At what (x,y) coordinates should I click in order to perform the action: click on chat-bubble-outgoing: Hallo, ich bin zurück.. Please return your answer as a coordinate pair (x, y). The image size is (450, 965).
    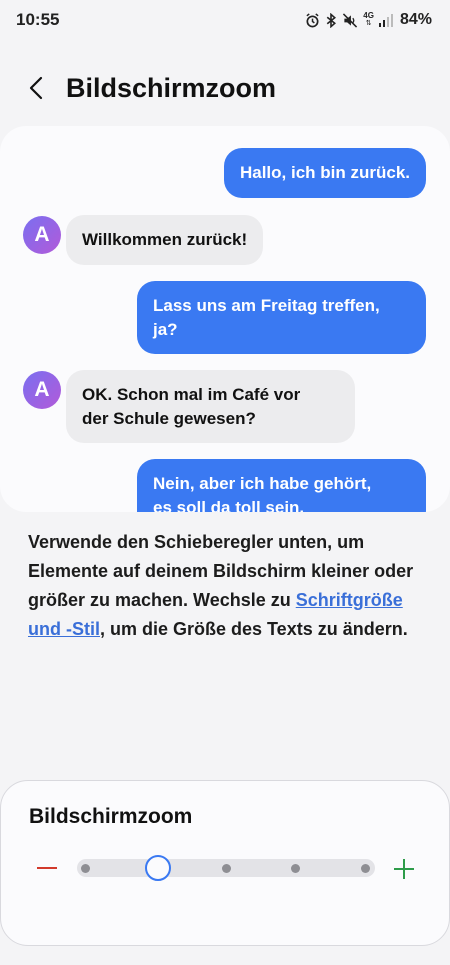
    Looking at the image, I should click on (324, 173).